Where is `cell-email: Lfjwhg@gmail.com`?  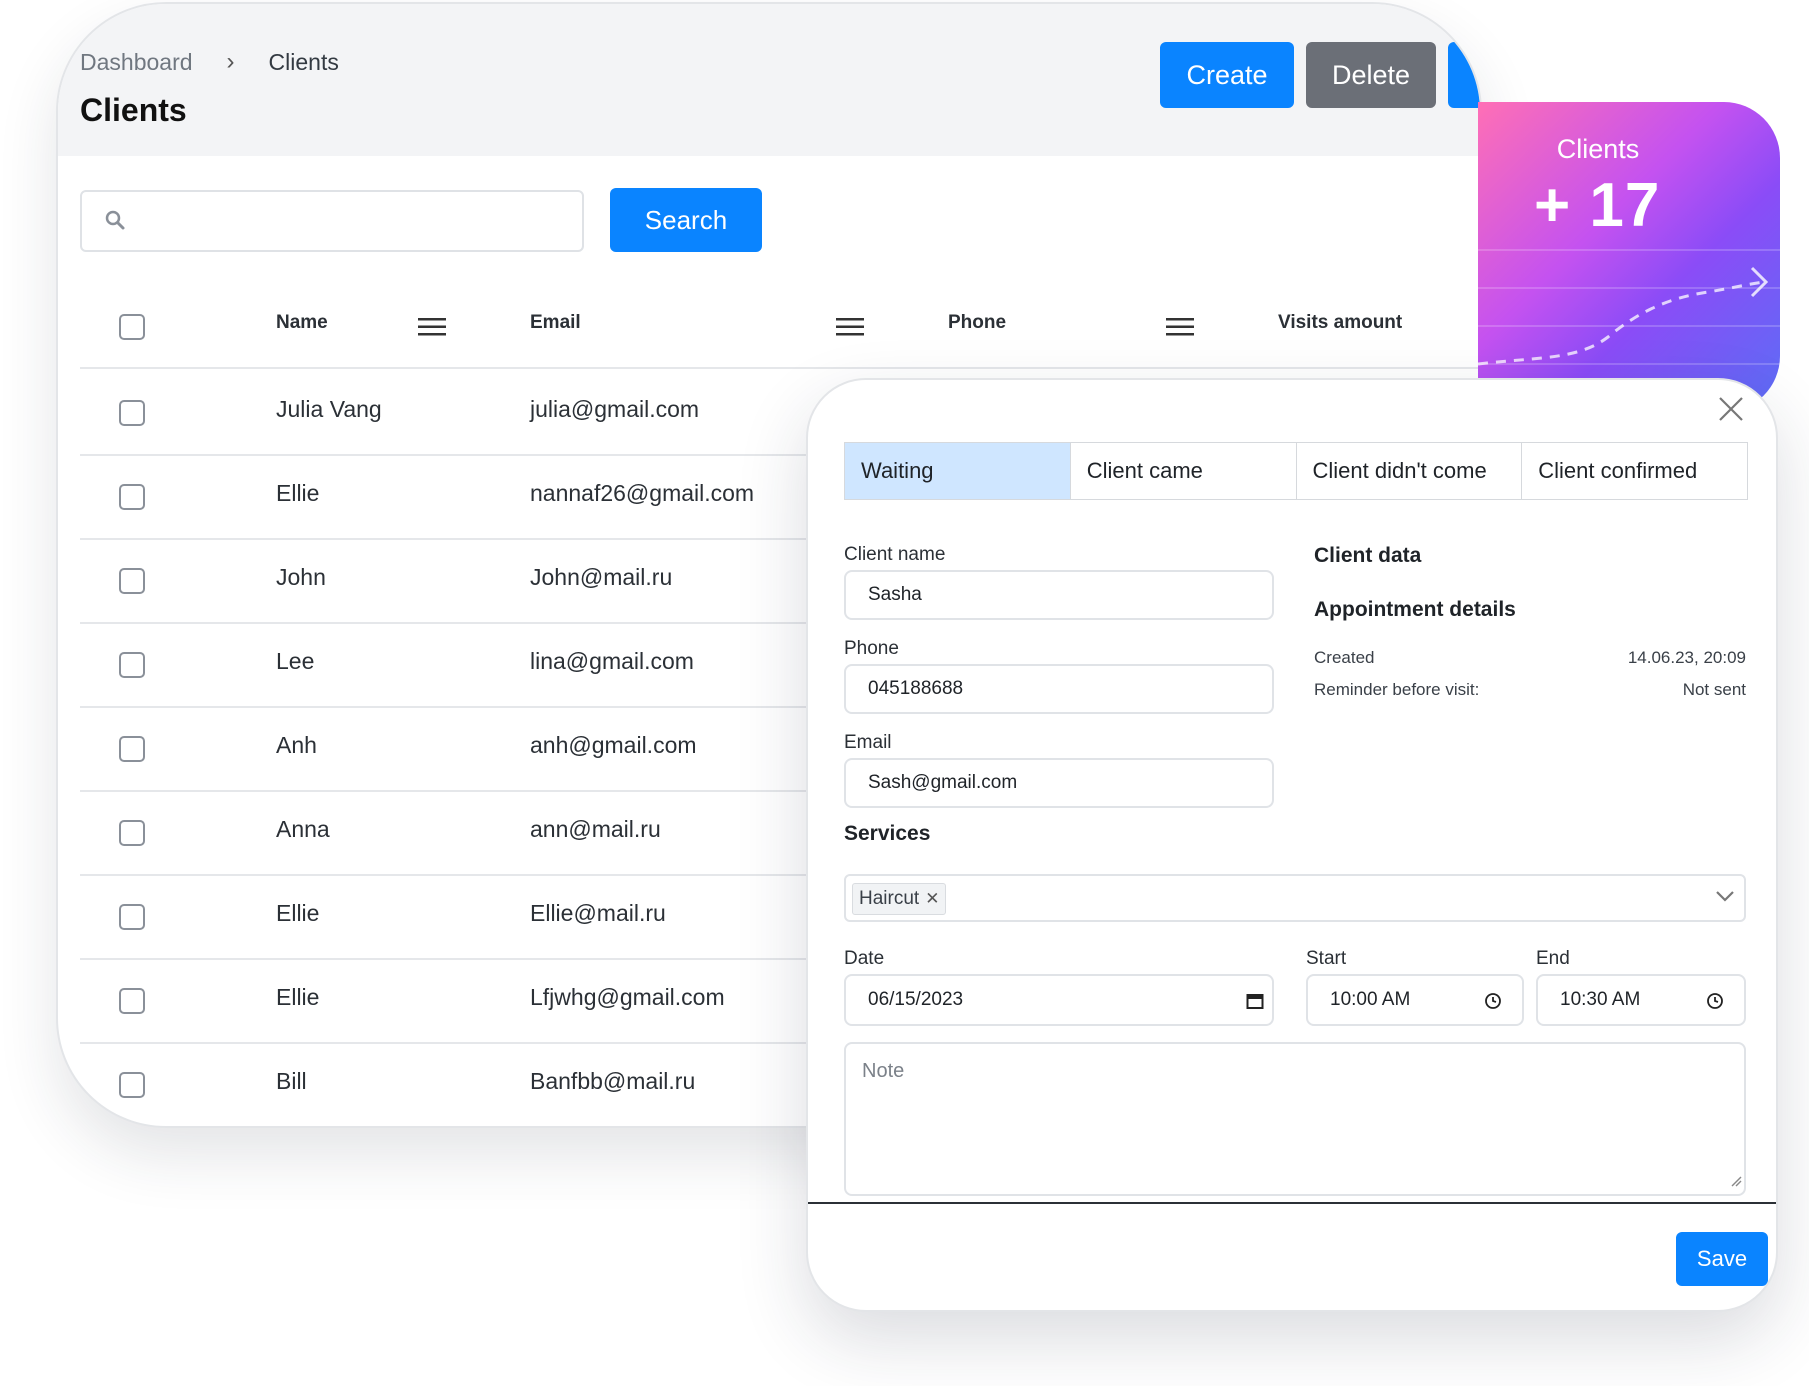 cell-email: Lfjwhg@gmail.com is located at coordinates (627, 997).